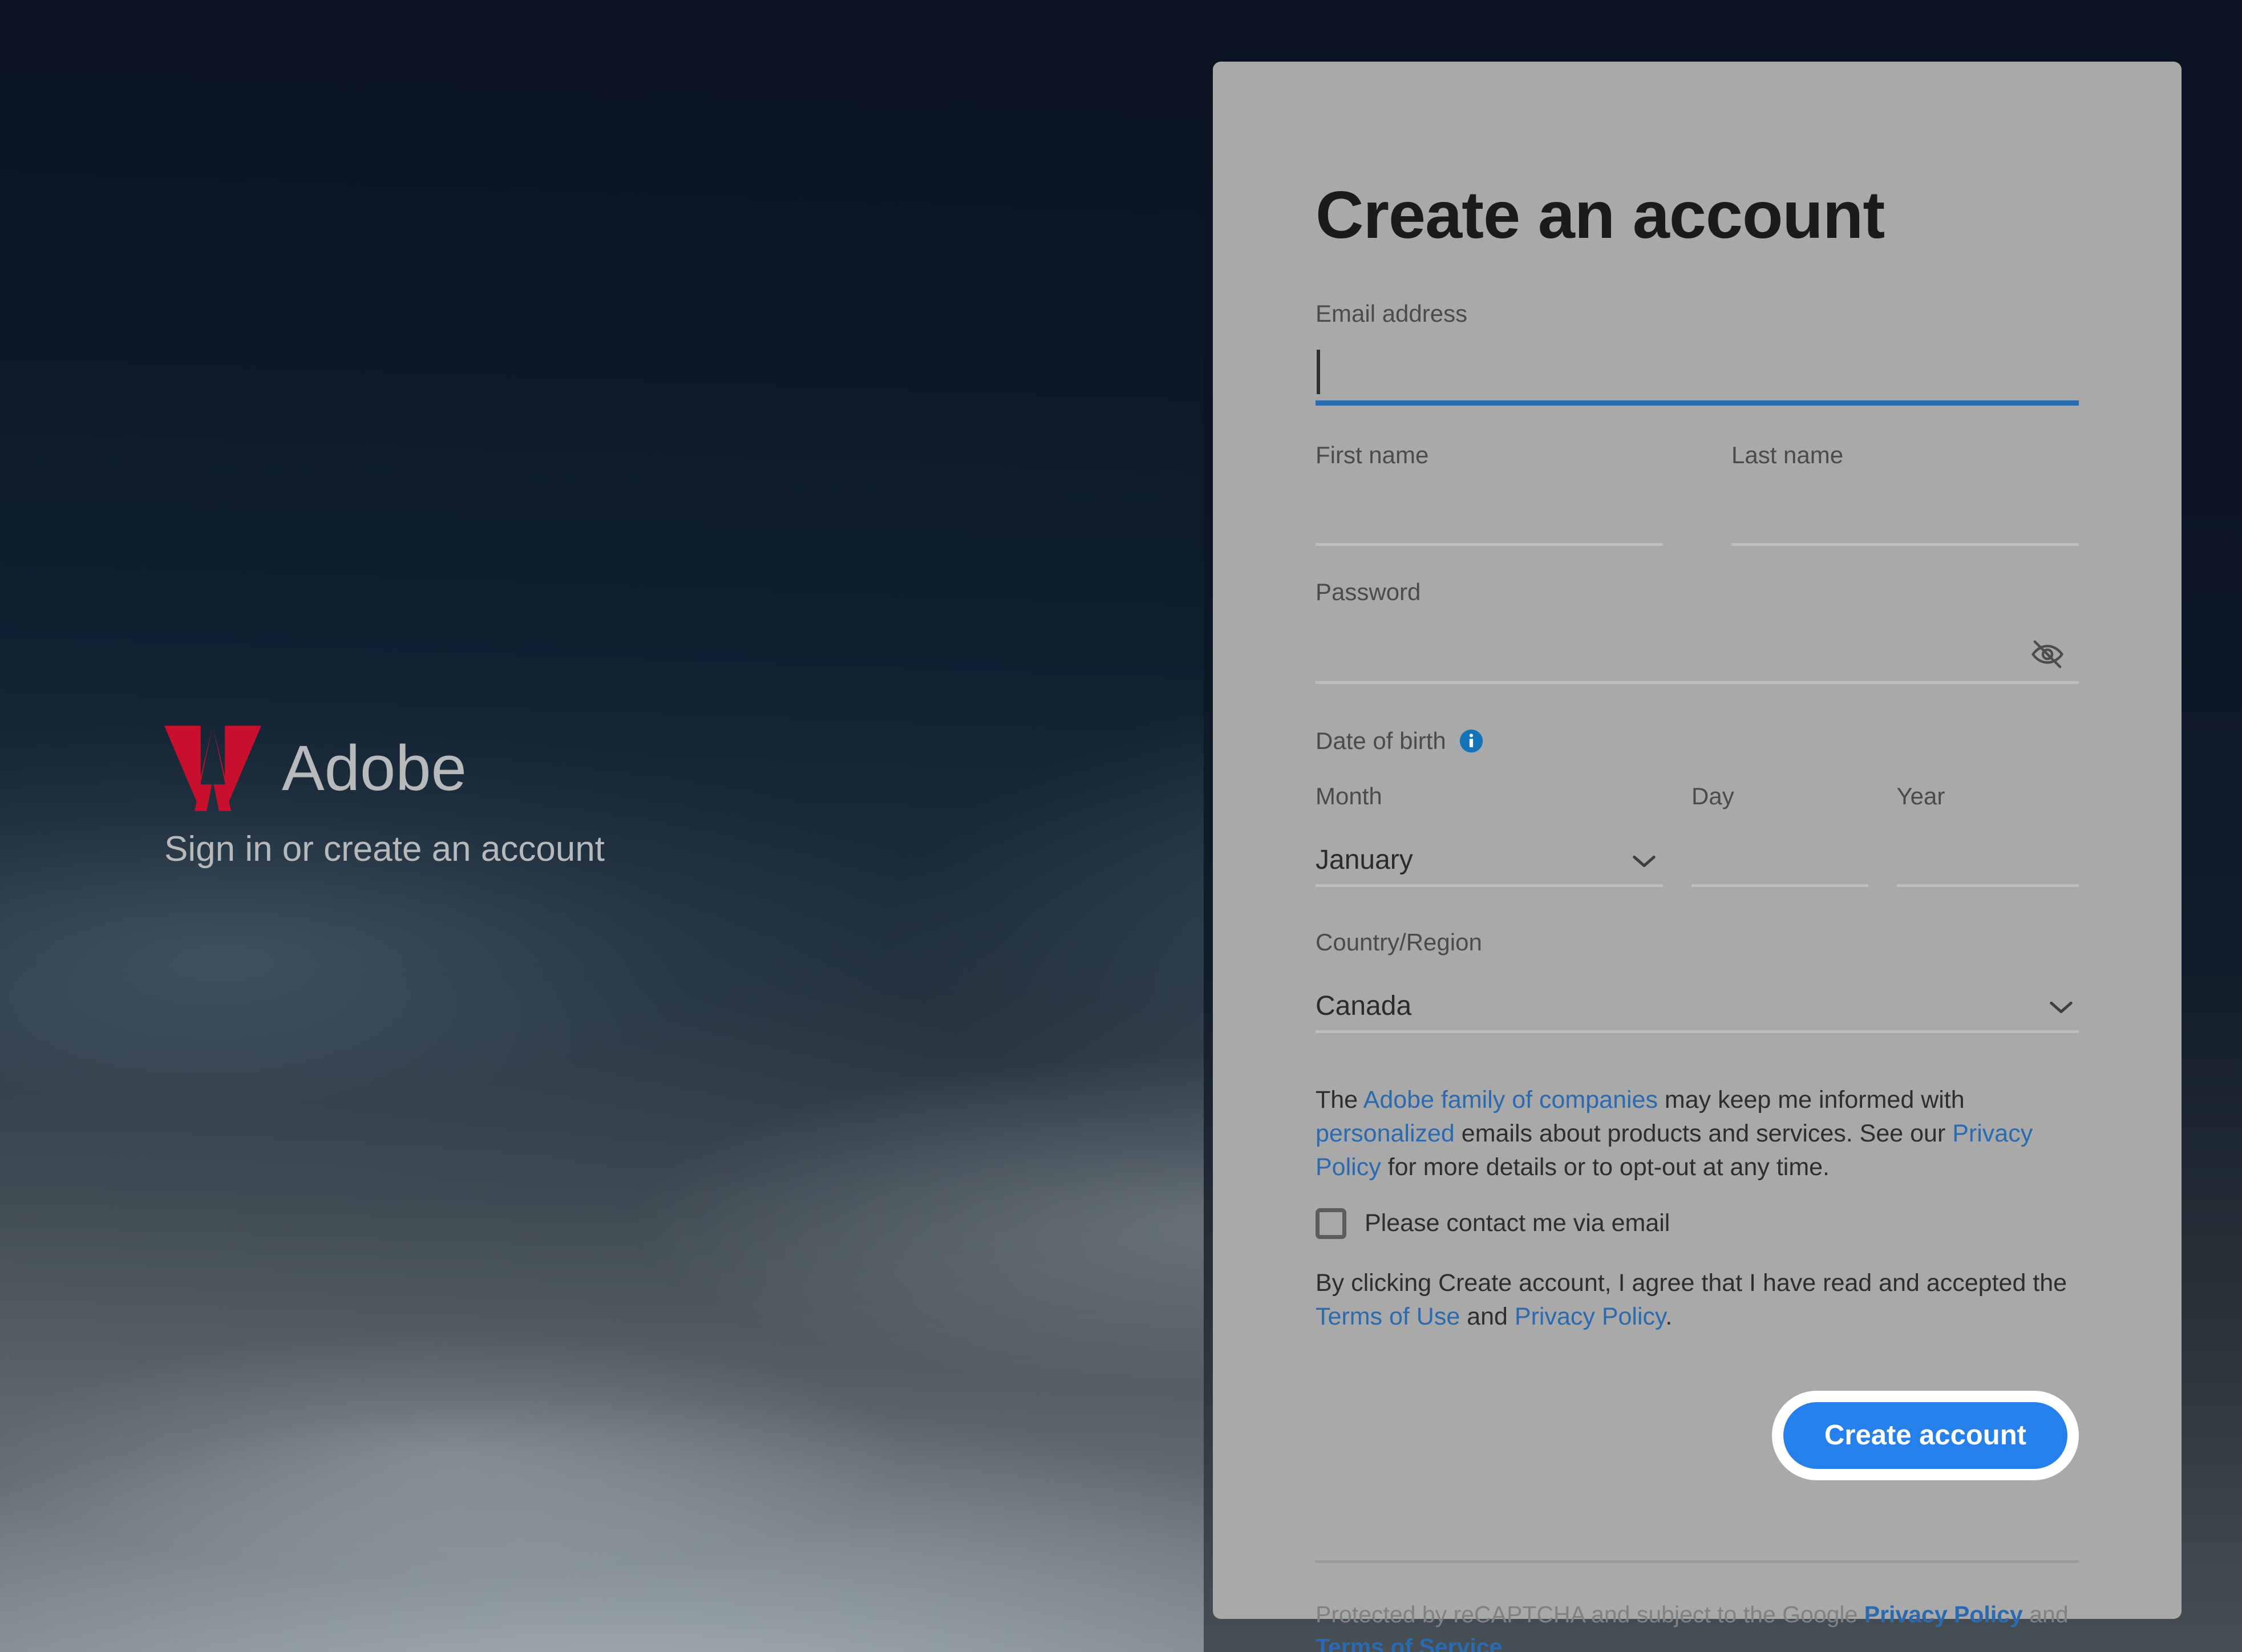  I want to click on terms-part-2: and, so click(1488, 1316).